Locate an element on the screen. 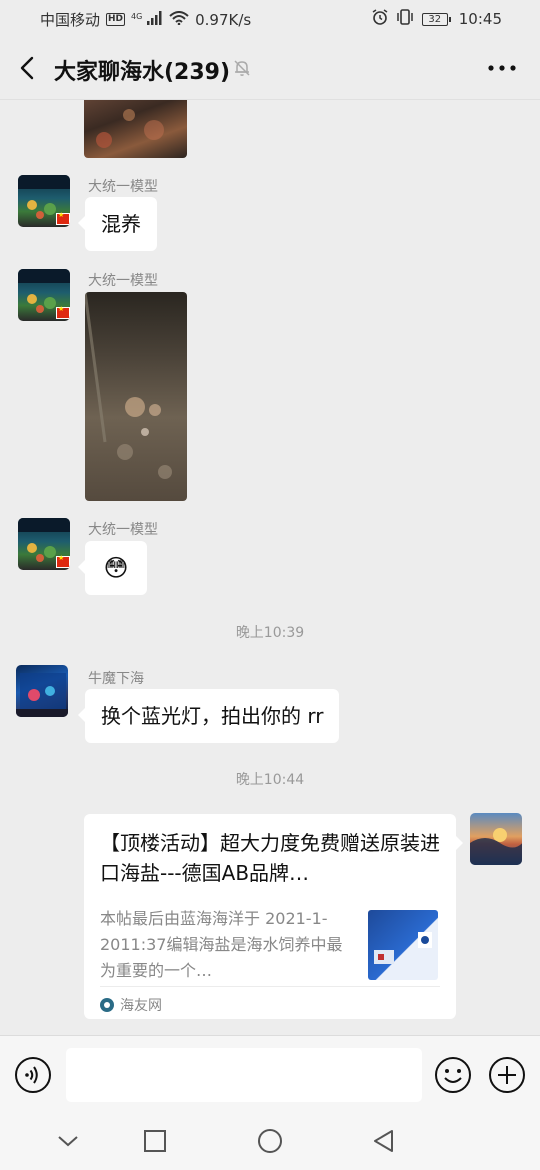 This screenshot has height=1170, width=540. hd-badge: HD is located at coordinates (116, 19).